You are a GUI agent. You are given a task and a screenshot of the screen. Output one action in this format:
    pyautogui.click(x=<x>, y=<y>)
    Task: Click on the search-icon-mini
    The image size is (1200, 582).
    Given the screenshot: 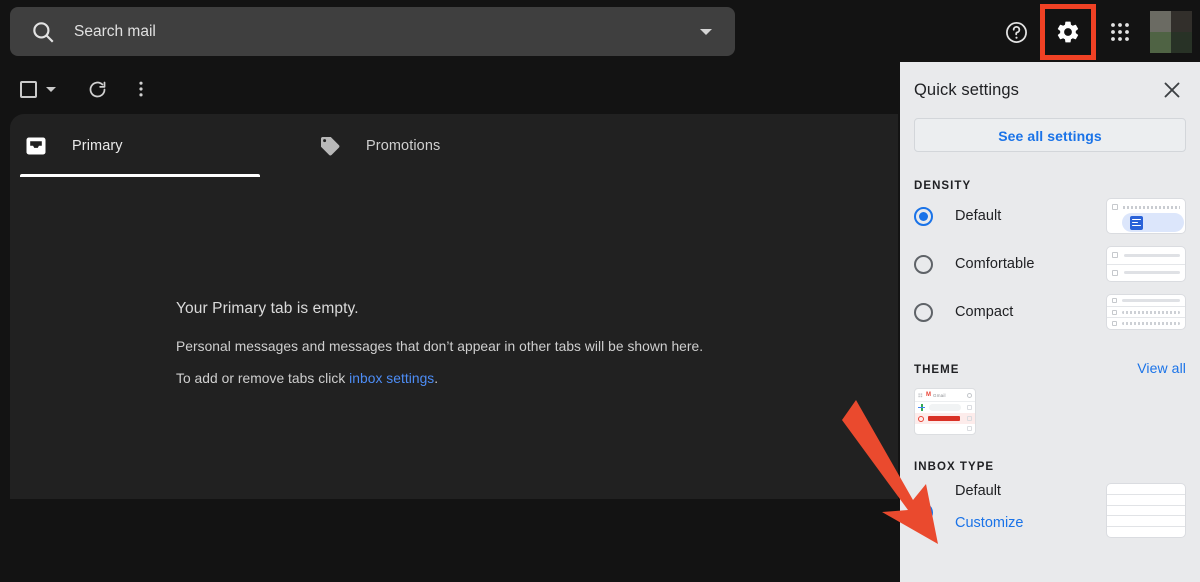 What is the action you would take?
    pyautogui.click(x=969, y=395)
    